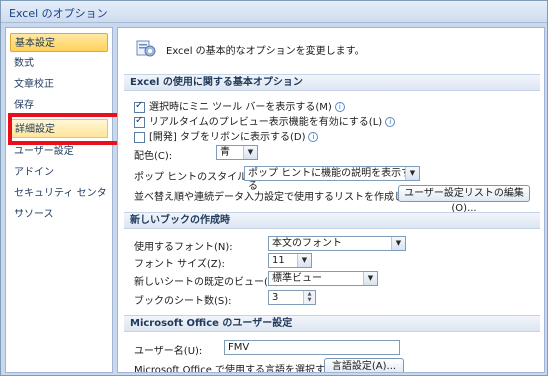  What do you see at coordinates (59, 42) in the screenshot?
I see `sidebar-item-basic: 基本設定` at bounding box center [59, 42].